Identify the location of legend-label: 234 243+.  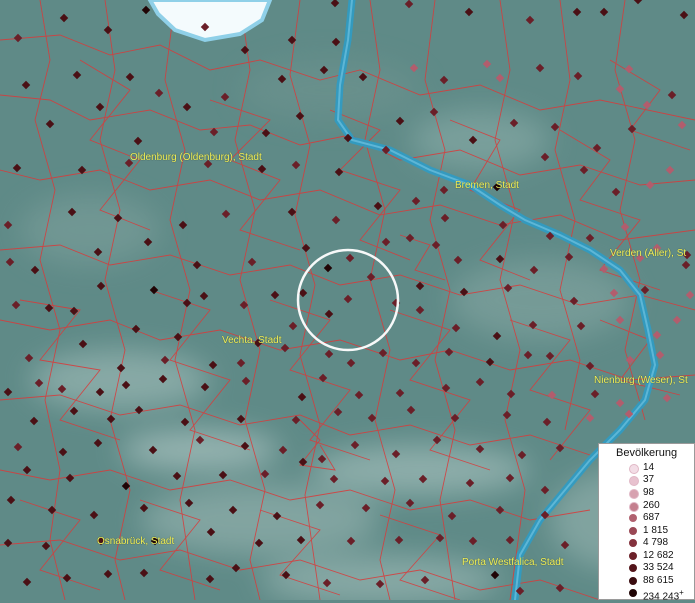
(663, 595).